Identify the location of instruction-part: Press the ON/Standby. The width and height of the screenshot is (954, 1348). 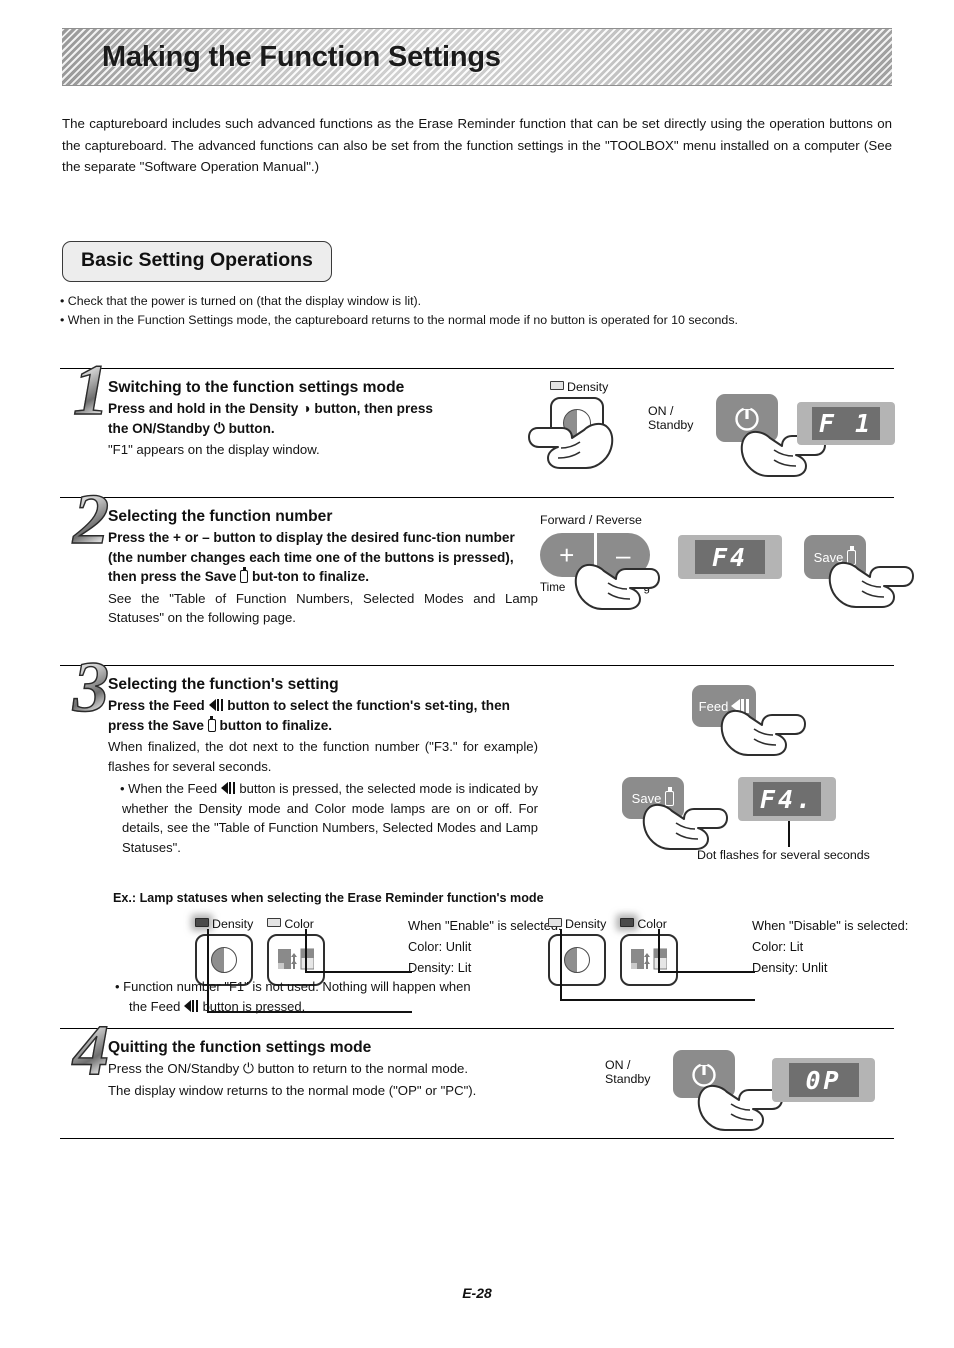
(174, 1068).